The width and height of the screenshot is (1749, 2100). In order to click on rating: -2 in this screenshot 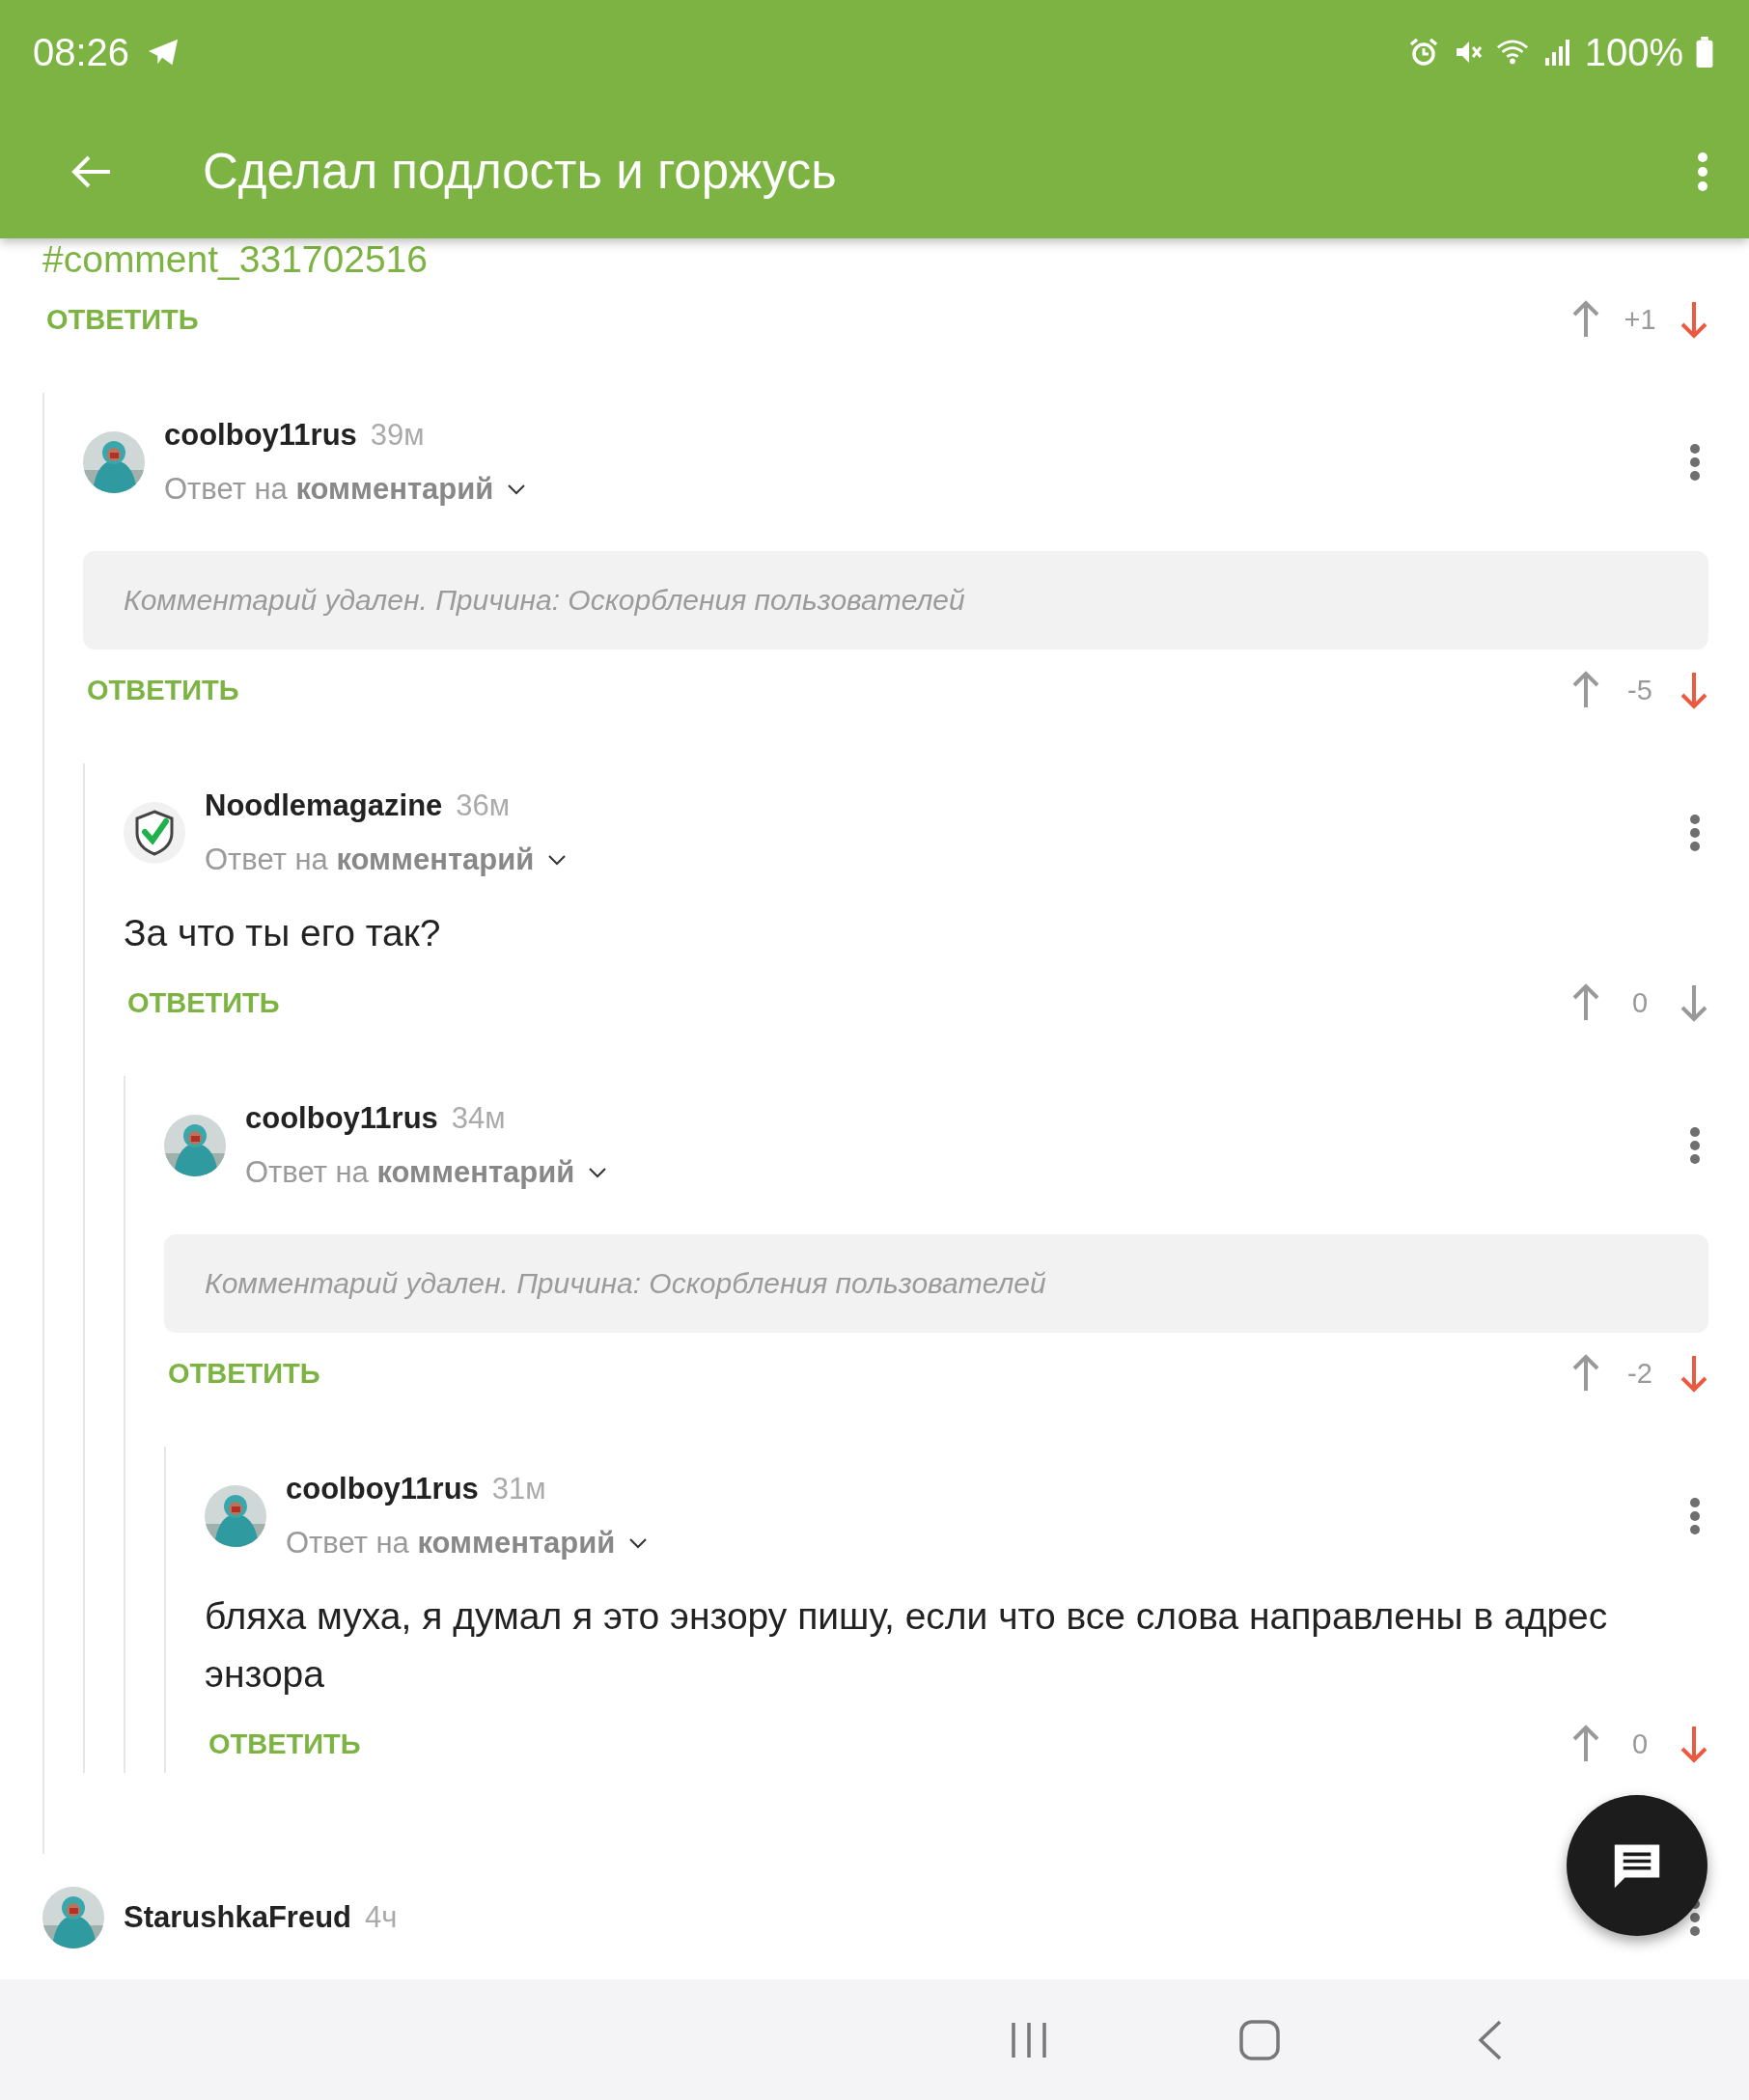, I will do `click(1640, 1373)`.